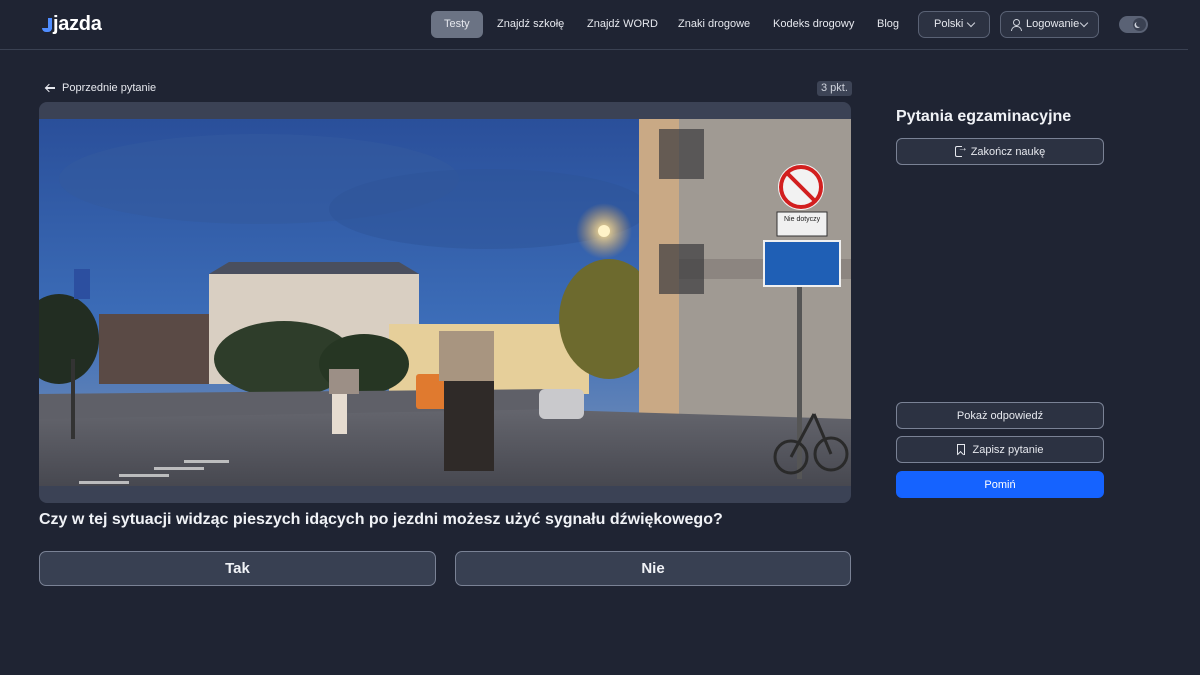  What do you see at coordinates (960, 449) in the screenshot?
I see `bookmark-icon` at bounding box center [960, 449].